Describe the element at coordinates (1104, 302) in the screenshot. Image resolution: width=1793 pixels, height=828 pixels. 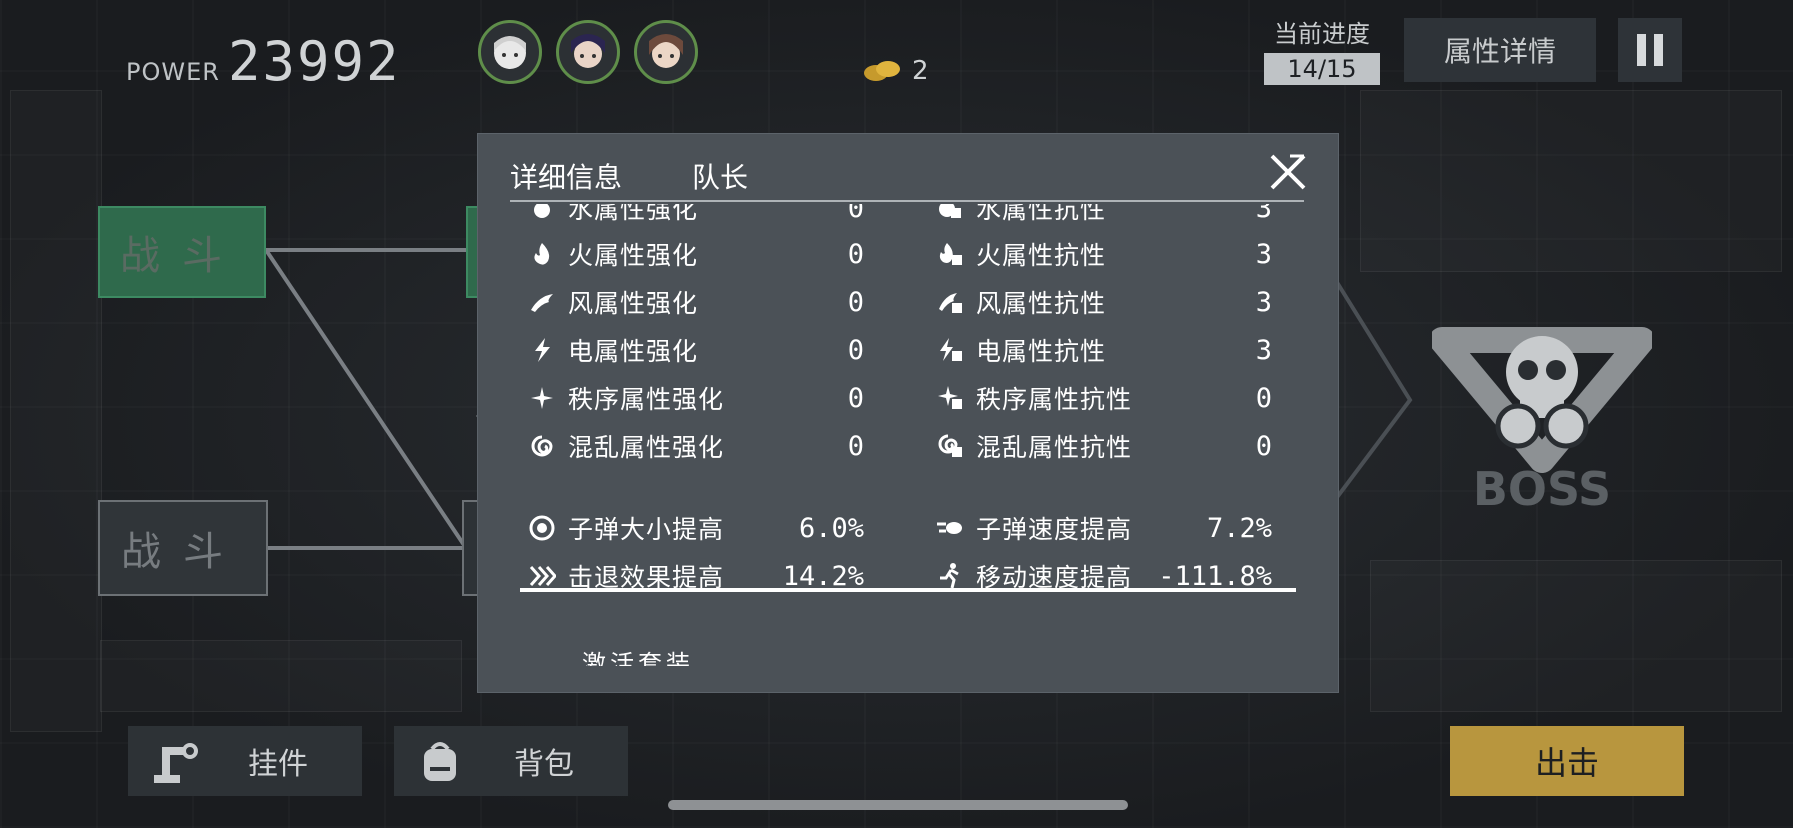
I see `stat-row-wind-resist: 风属性抗性 3` at that location.